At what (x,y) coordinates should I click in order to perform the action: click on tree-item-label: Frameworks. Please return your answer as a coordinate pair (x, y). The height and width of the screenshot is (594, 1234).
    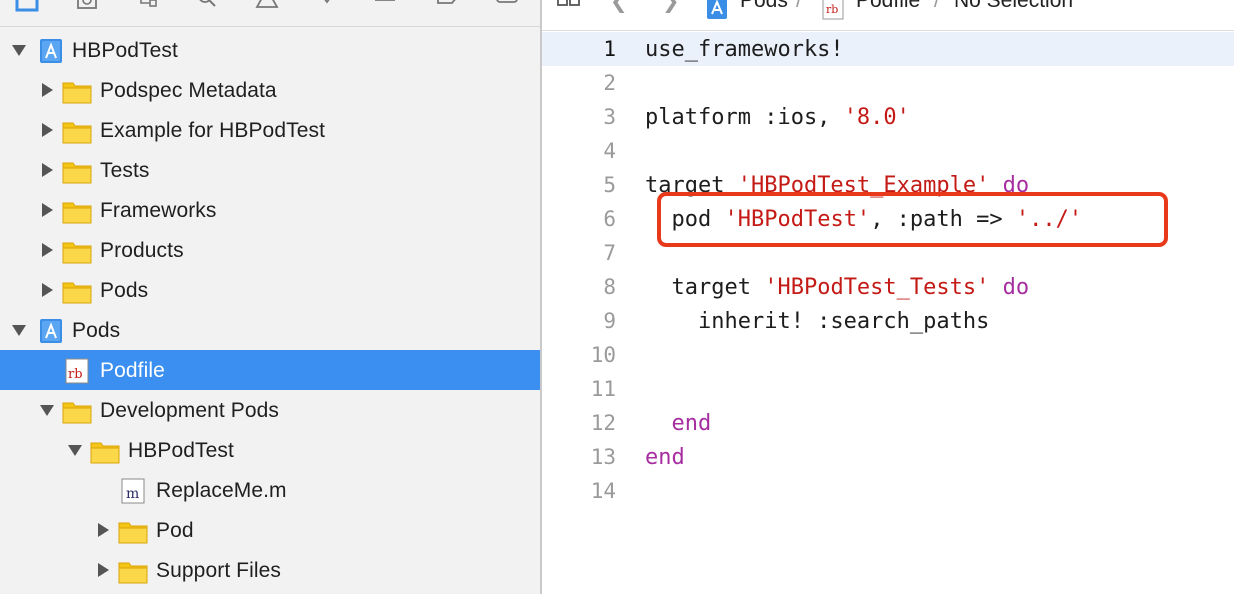
    Looking at the image, I should click on (158, 210).